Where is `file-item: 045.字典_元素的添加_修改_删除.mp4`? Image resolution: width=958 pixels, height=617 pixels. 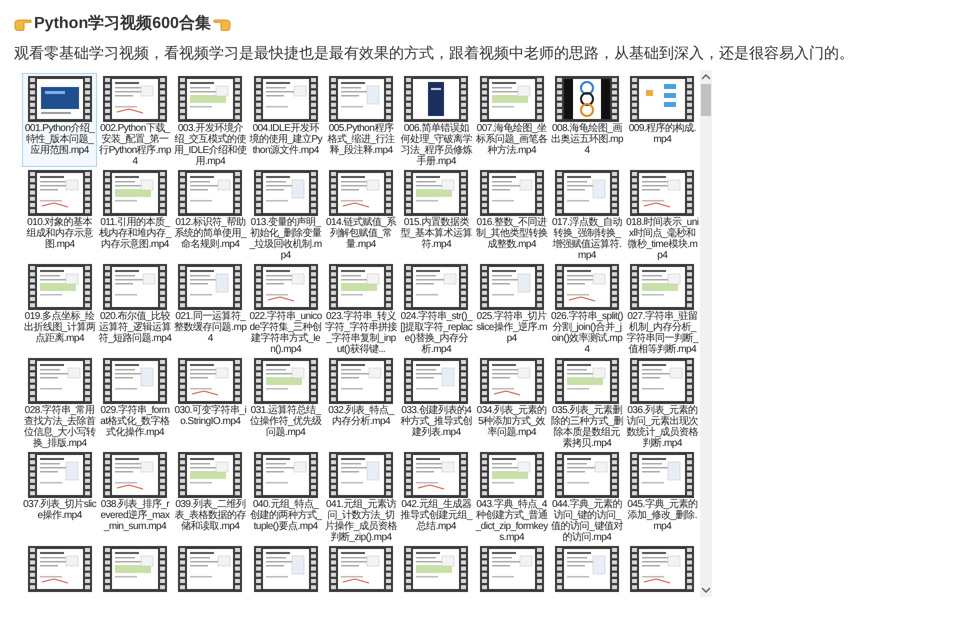
file-item: 045.字典_元素的添加_修改_删除.mp4 is located at coordinates (662, 496).